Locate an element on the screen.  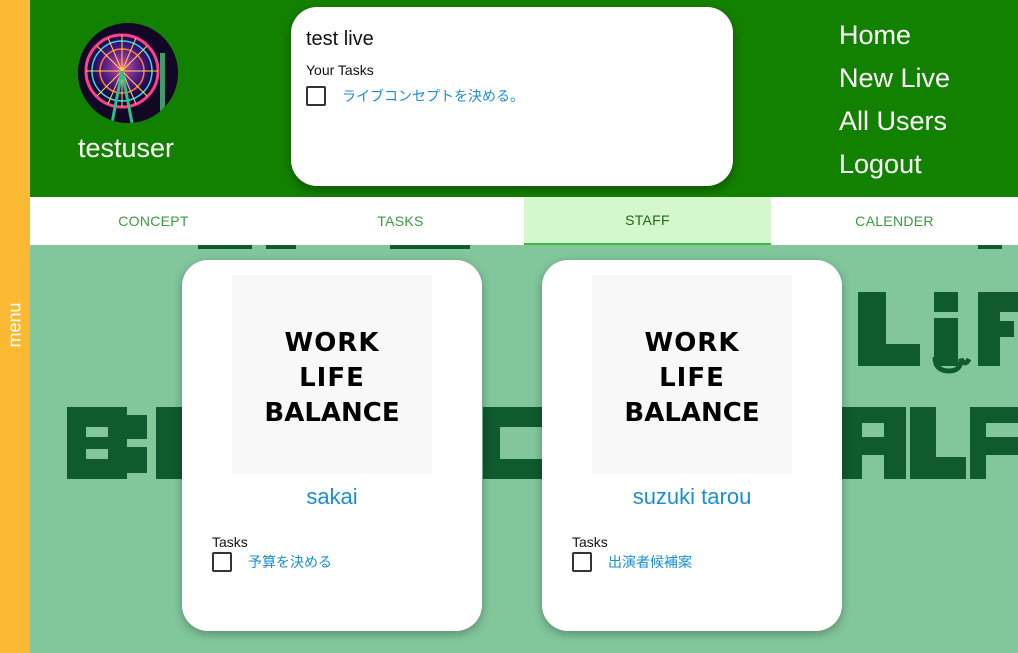
staff-name: sakai is located at coordinates (332, 497).